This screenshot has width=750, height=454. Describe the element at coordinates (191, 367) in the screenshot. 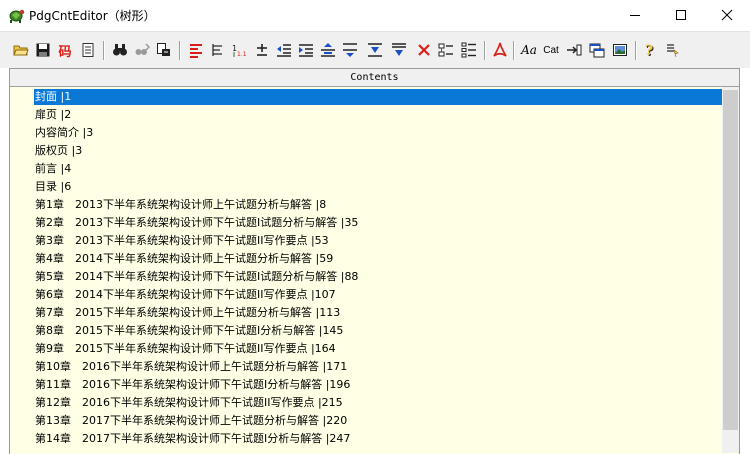

I see `tree-item: 第10章 2016下半年系统架构设计师上午试题分析与解答 |171` at that location.